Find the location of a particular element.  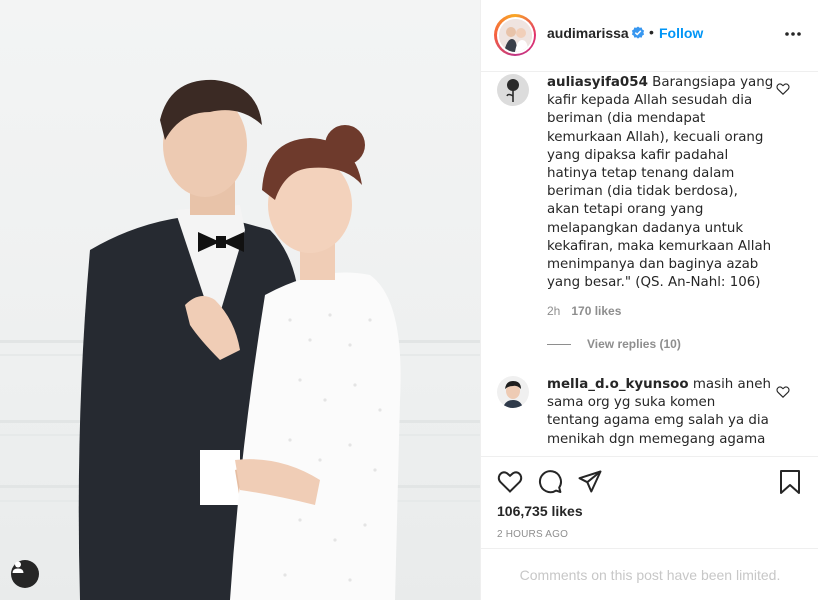

author-avatar-image is located at coordinates (515, 35).